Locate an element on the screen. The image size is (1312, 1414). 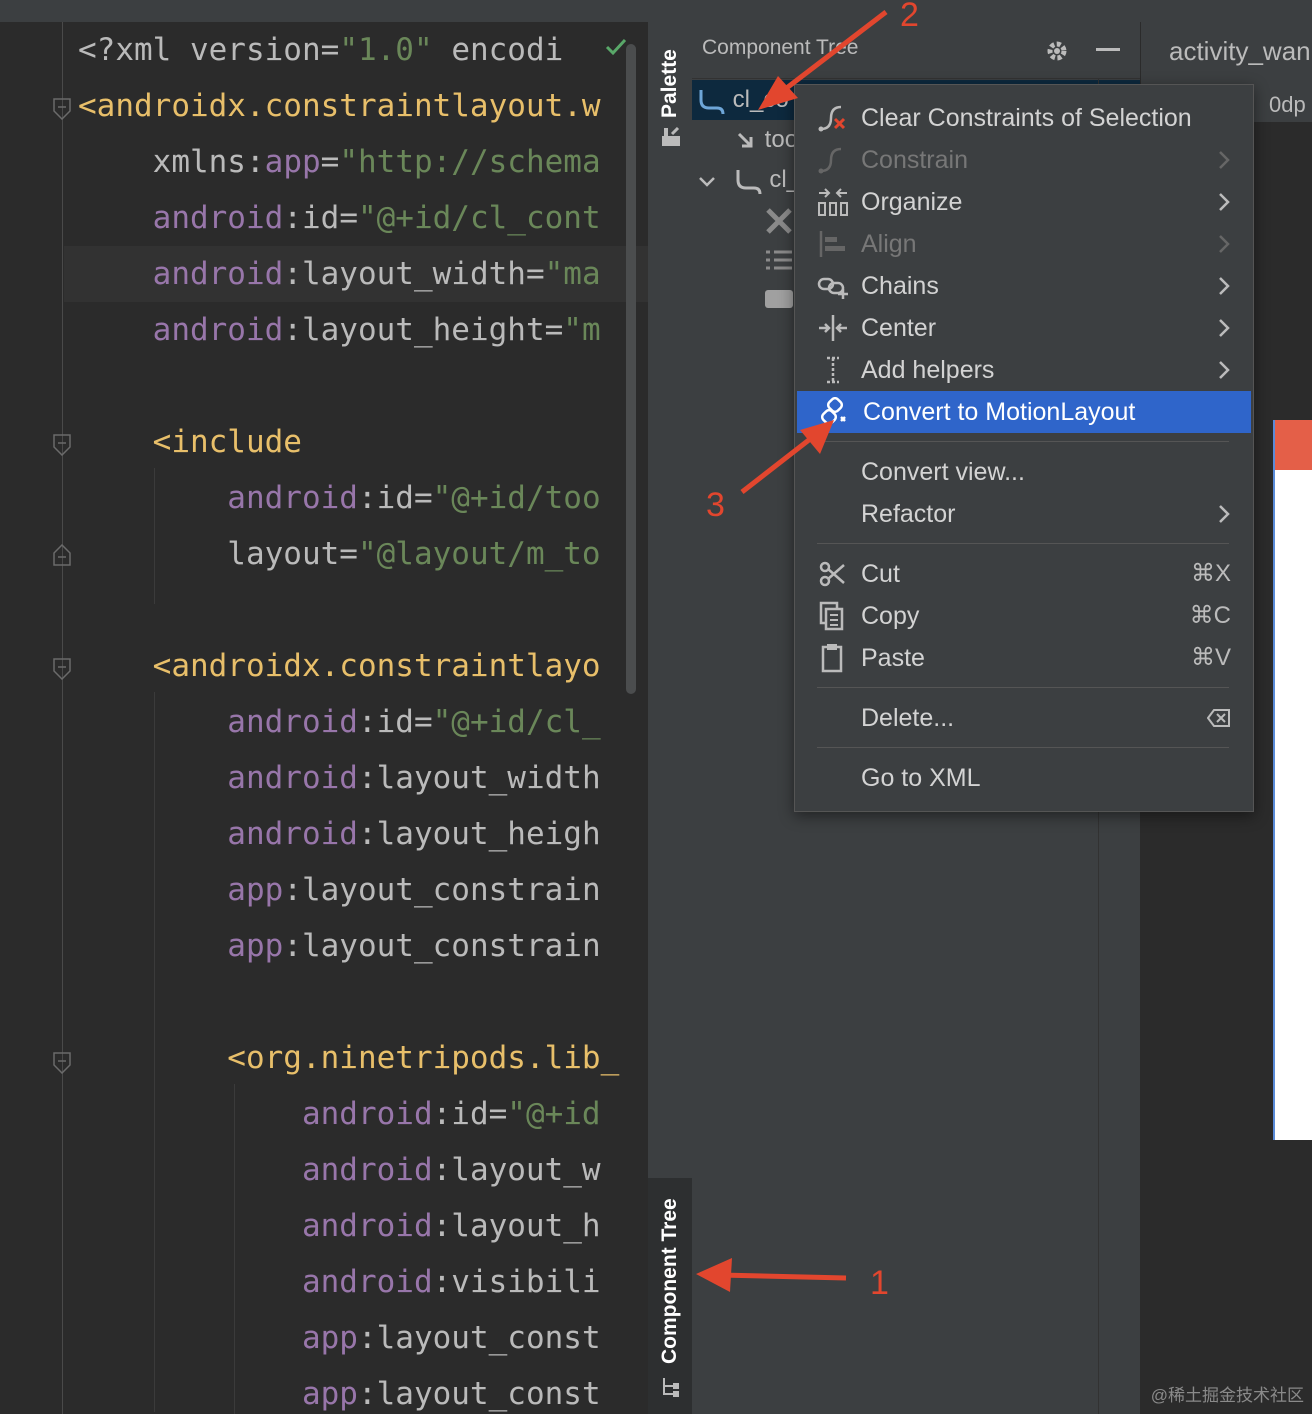
annotation-layer is located at coordinates (792, 651).